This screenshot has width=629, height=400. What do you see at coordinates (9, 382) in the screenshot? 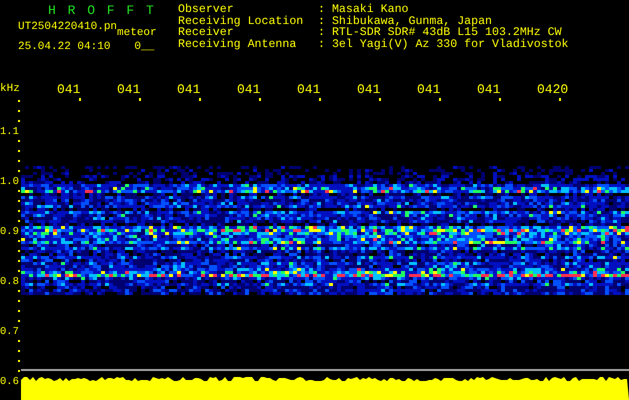
I see `frequency-label: 0.6` at bounding box center [9, 382].